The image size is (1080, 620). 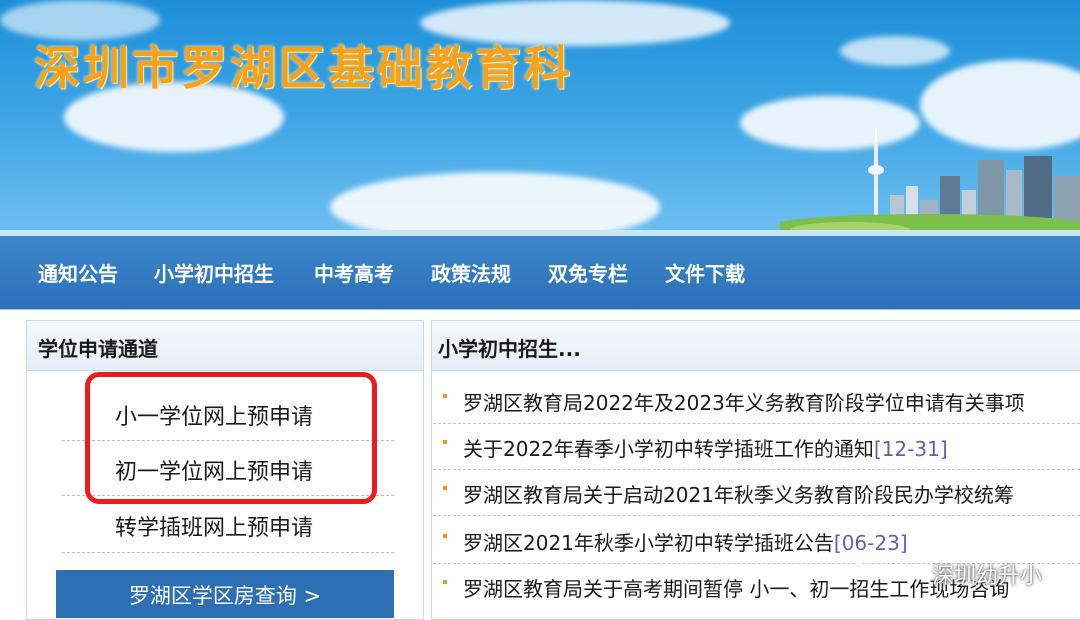 What do you see at coordinates (705, 272) in the screenshot?
I see `nav-item-downloads: 文件下载` at bounding box center [705, 272].